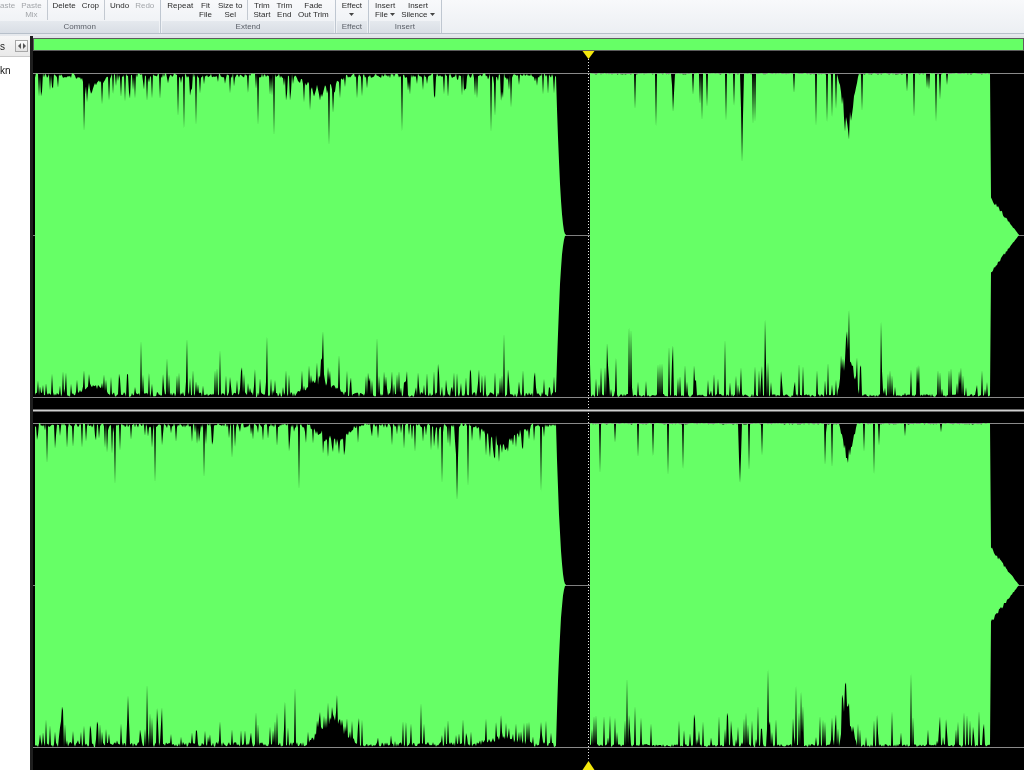  What do you see at coordinates (205, 9) in the screenshot?
I see `toolbar-button: Fit File` at bounding box center [205, 9].